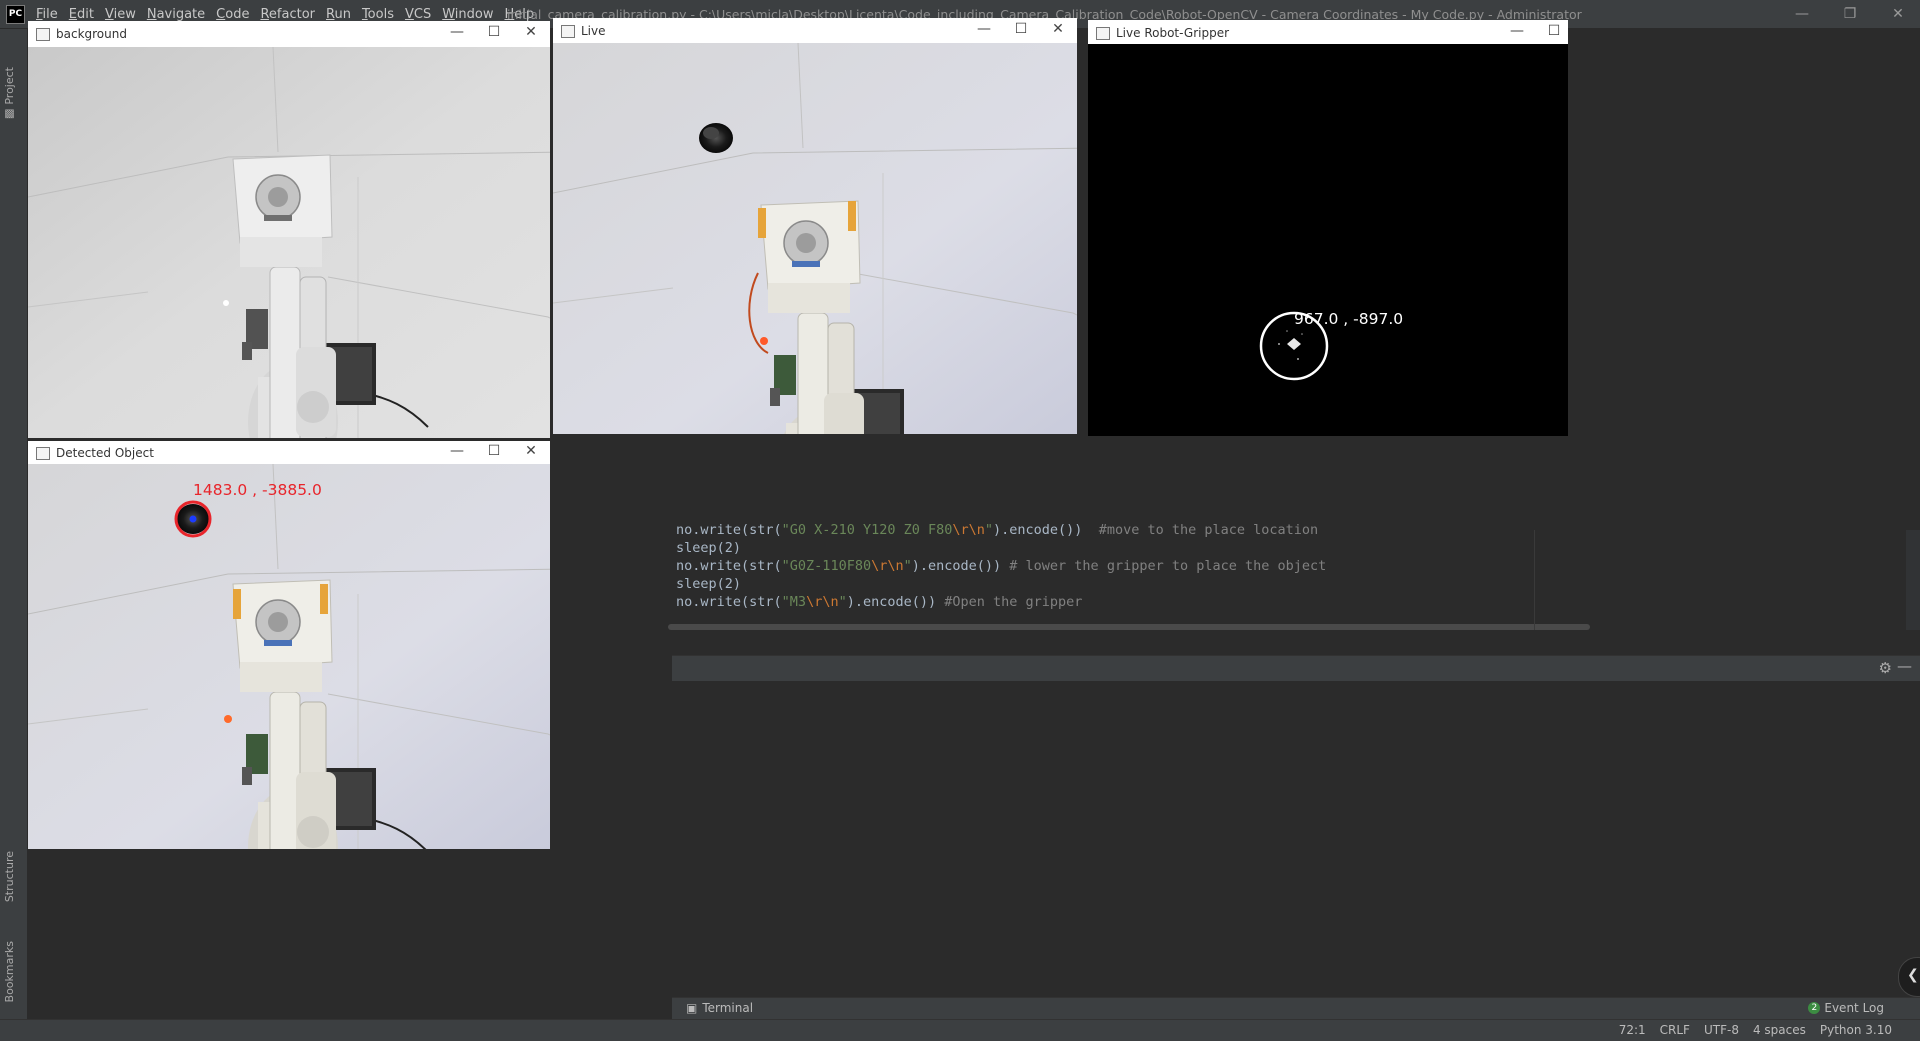 The image size is (1920, 1041). What do you see at coordinates (815, 238) in the screenshot?
I see `live-frame-image` at bounding box center [815, 238].